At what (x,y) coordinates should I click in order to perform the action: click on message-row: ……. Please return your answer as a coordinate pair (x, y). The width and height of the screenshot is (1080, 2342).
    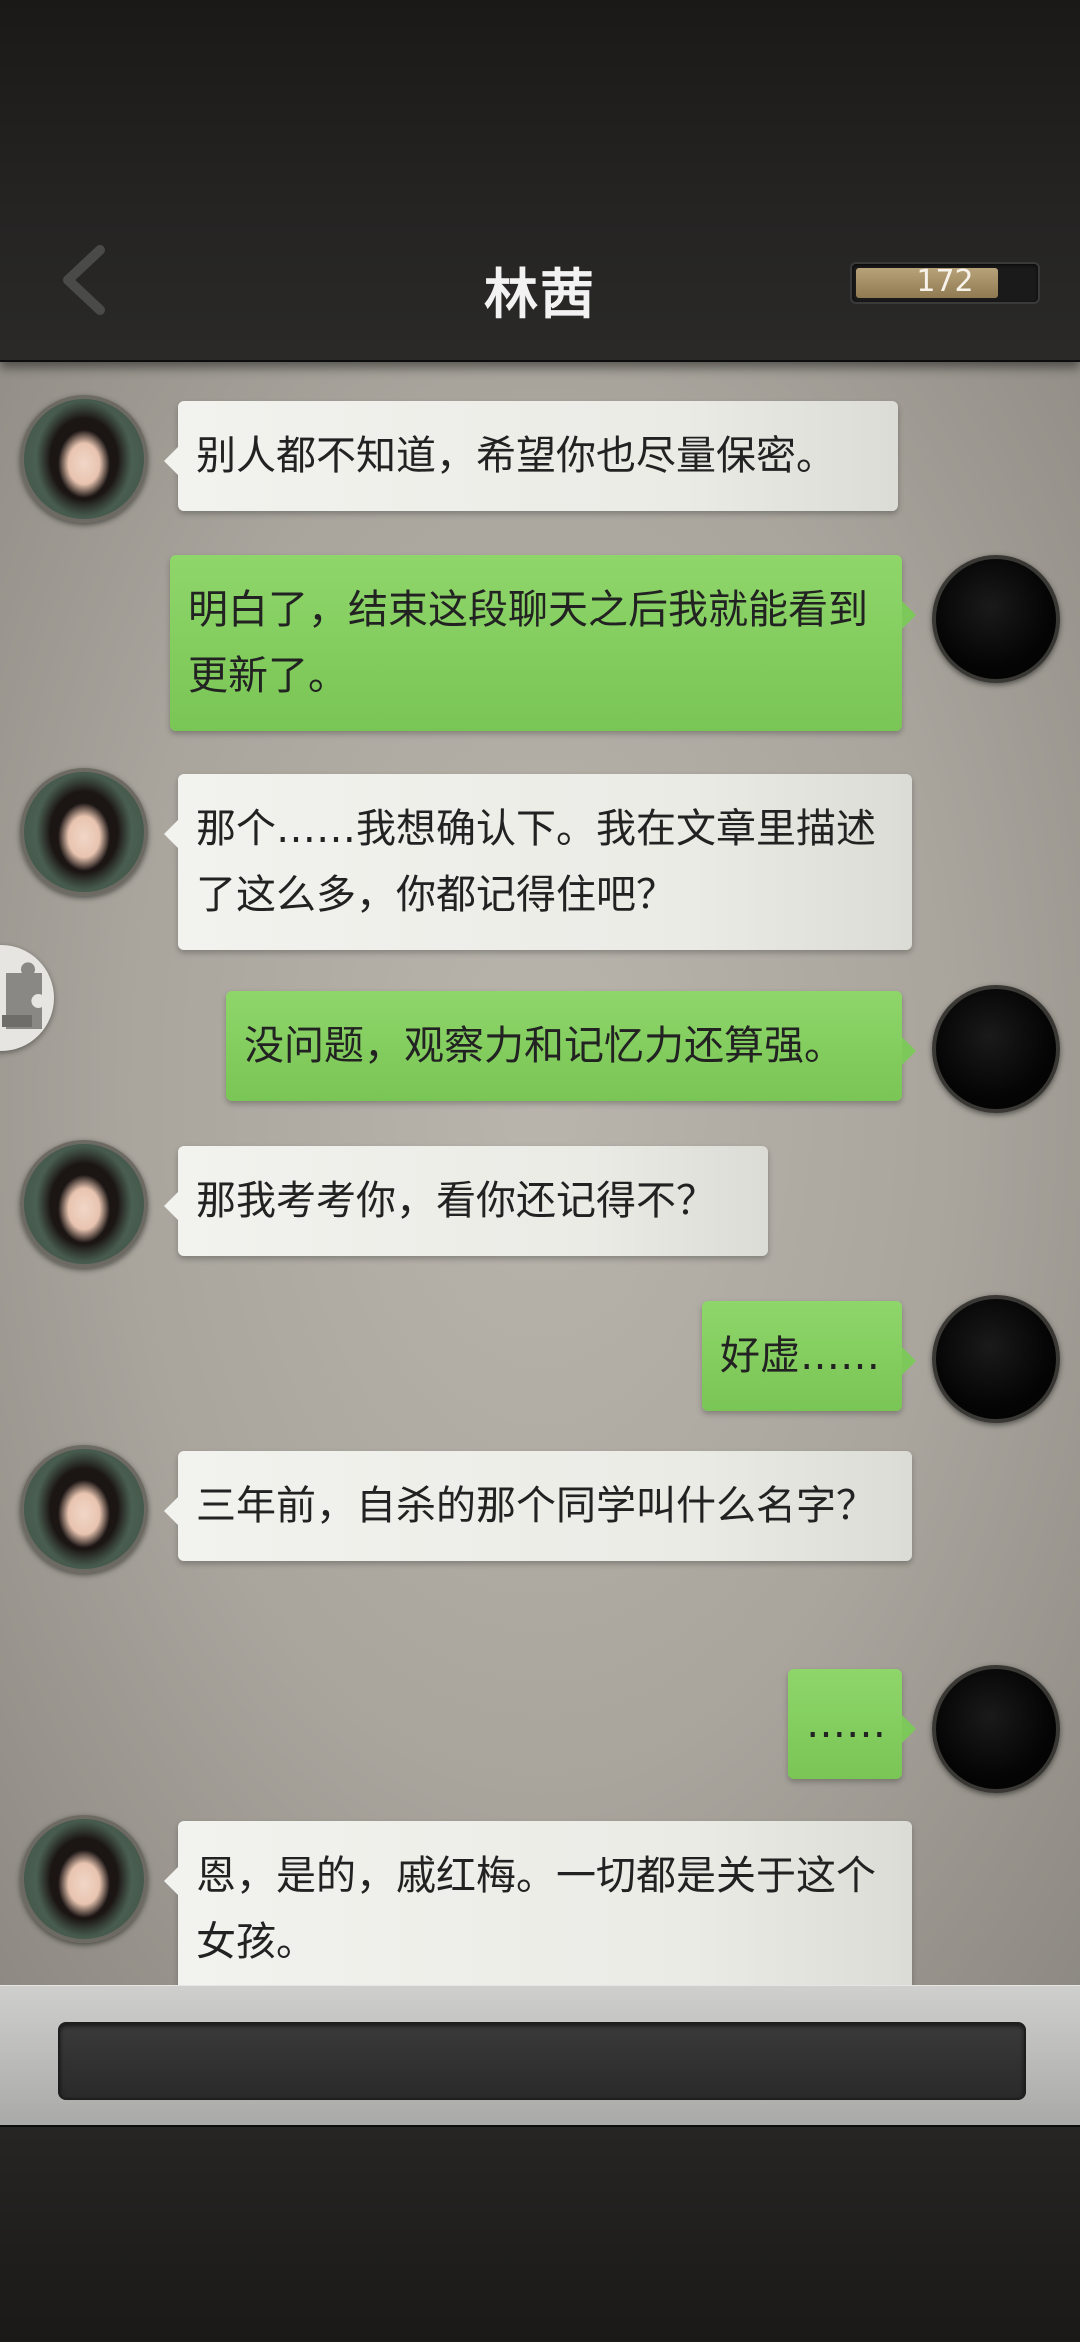
    Looking at the image, I should click on (540, 1730).